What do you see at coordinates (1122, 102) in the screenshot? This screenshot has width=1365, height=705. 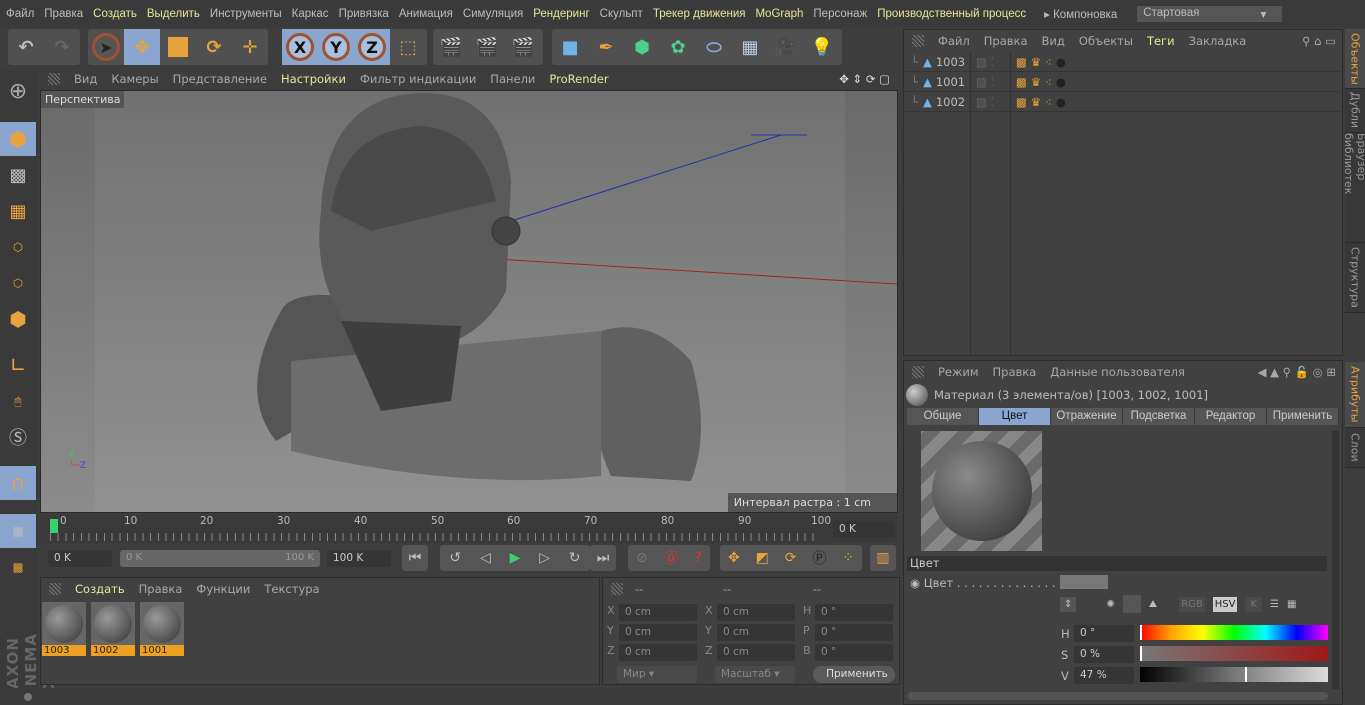 I see `object-row: └ ▲ 1002 ▨ ⁚ ▩♛⁖●` at bounding box center [1122, 102].